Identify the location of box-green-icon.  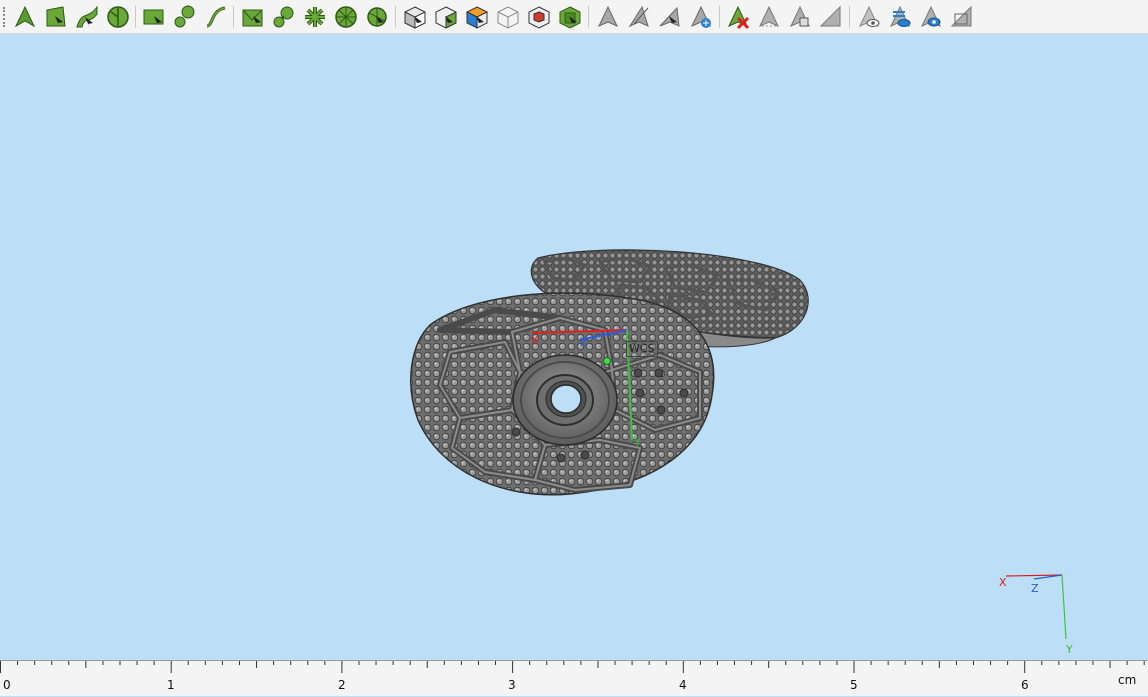
(570, 17).